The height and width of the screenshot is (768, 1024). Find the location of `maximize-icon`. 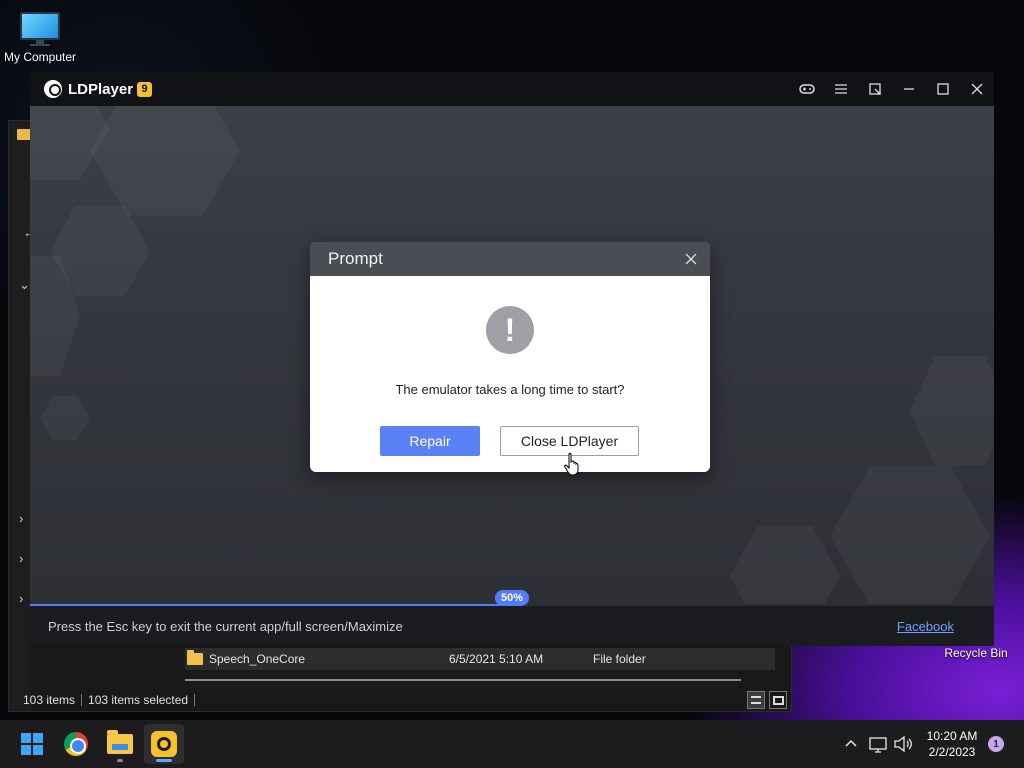

maximize-icon is located at coordinates (943, 89).